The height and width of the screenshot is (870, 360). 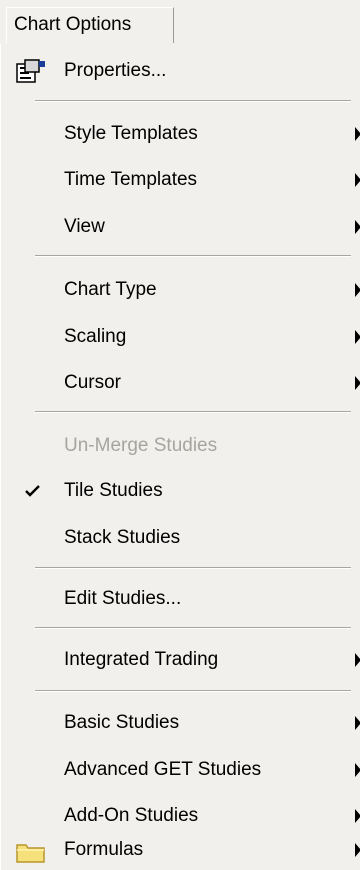 What do you see at coordinates (32, 491) in the screenshot?
I see `checkmark-icon` at bounding box center [32, 491].